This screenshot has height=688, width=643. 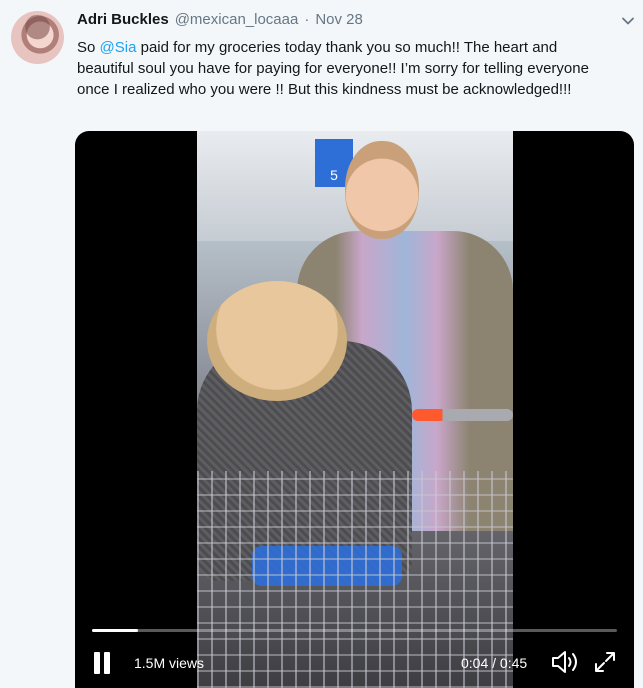 What do you see at coordinates (462, 415) in the screenshot?
I see `video-scene-cart-handle` at bounding box center [462, 415].